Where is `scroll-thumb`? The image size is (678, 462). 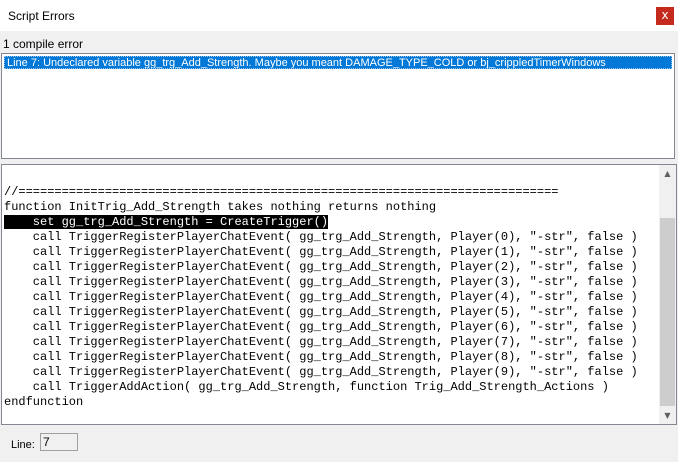 scroll-thumb is located at coordinates (667, 312).